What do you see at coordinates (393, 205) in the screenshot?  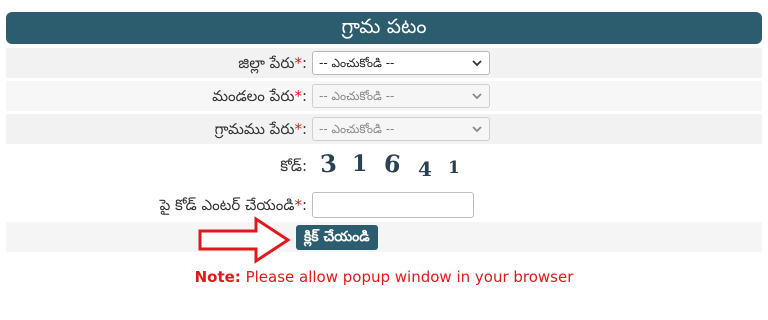 I see `captcha-code-input` at bounding box center [393, 205].